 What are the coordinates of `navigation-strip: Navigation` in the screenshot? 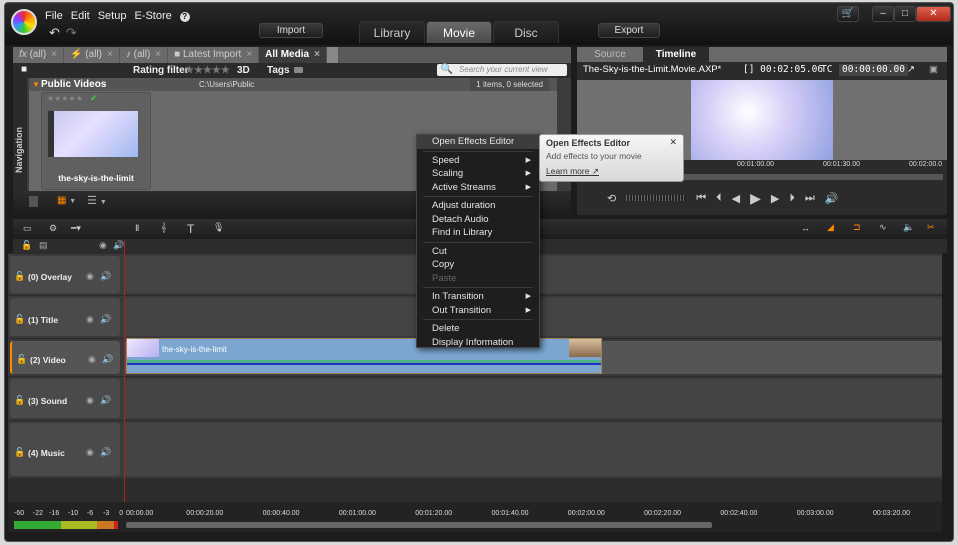 It's located at (20, 134).